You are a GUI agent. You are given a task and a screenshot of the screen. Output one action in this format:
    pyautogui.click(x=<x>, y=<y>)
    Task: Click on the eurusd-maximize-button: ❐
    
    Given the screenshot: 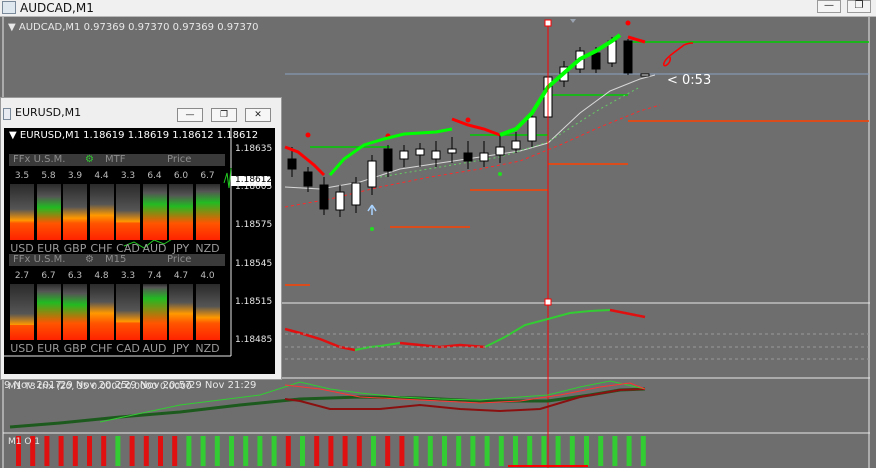 What is the action you would take?
    pyautogui.click(x=224, y=115)
    